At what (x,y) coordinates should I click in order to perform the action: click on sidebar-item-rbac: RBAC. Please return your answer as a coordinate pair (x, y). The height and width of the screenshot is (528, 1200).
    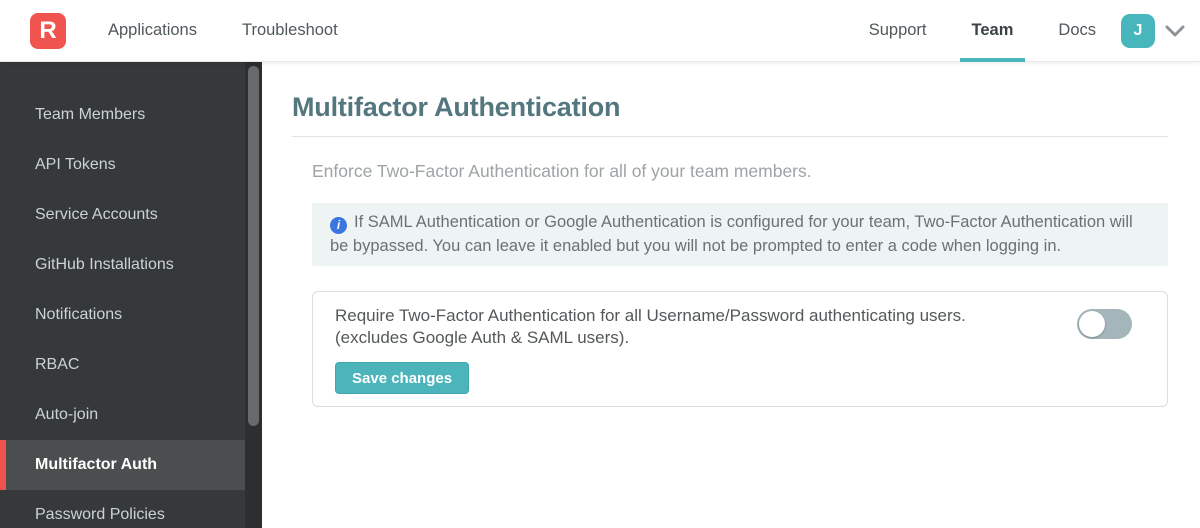
    Looking at the image, I should click on (131, 365).